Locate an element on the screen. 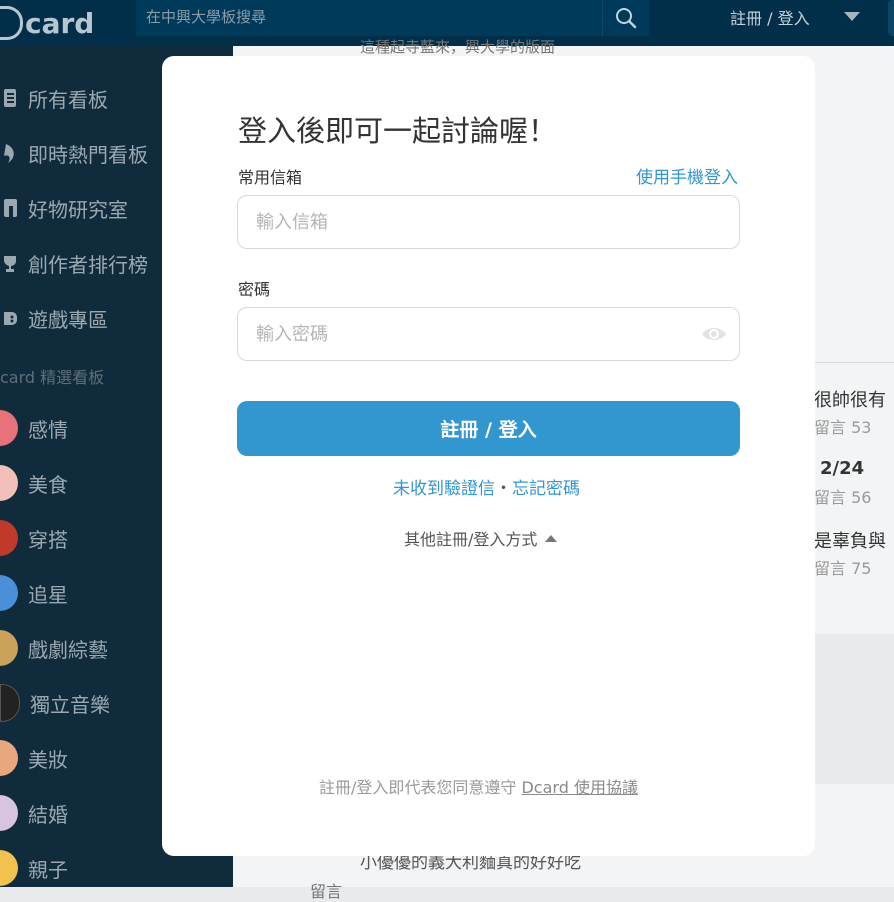 The width and height of the screenshot is (894, 902). resend-verification-link: 未收到驗證信 is located at coordinates (444, 489).